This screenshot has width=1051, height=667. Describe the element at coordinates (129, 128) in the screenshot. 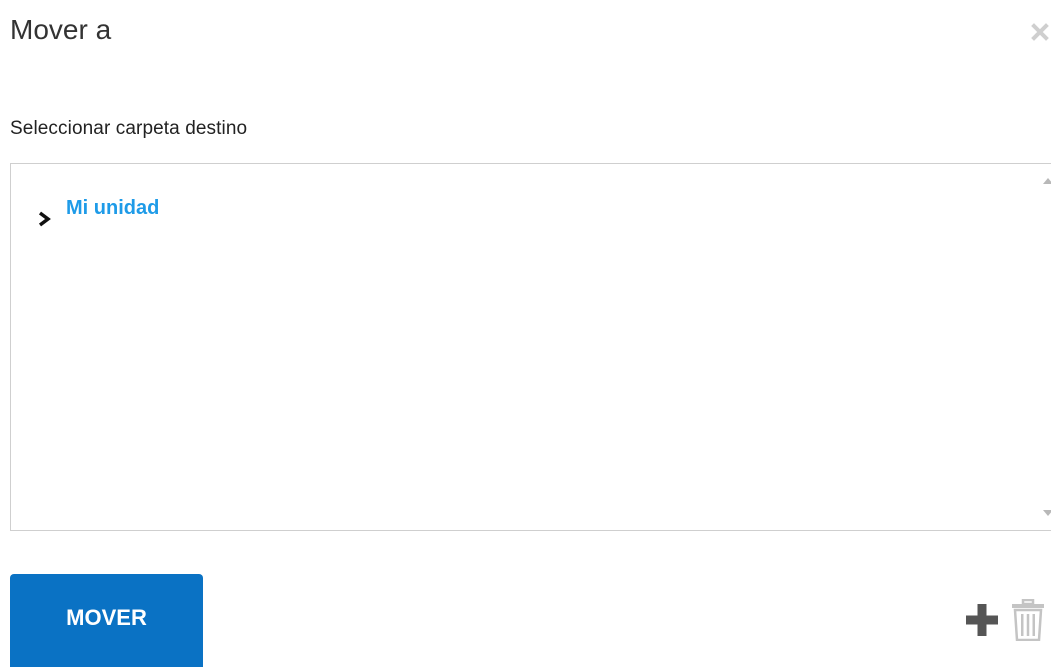

I see `section-label: Seleccionar carpeta destino` at that location.